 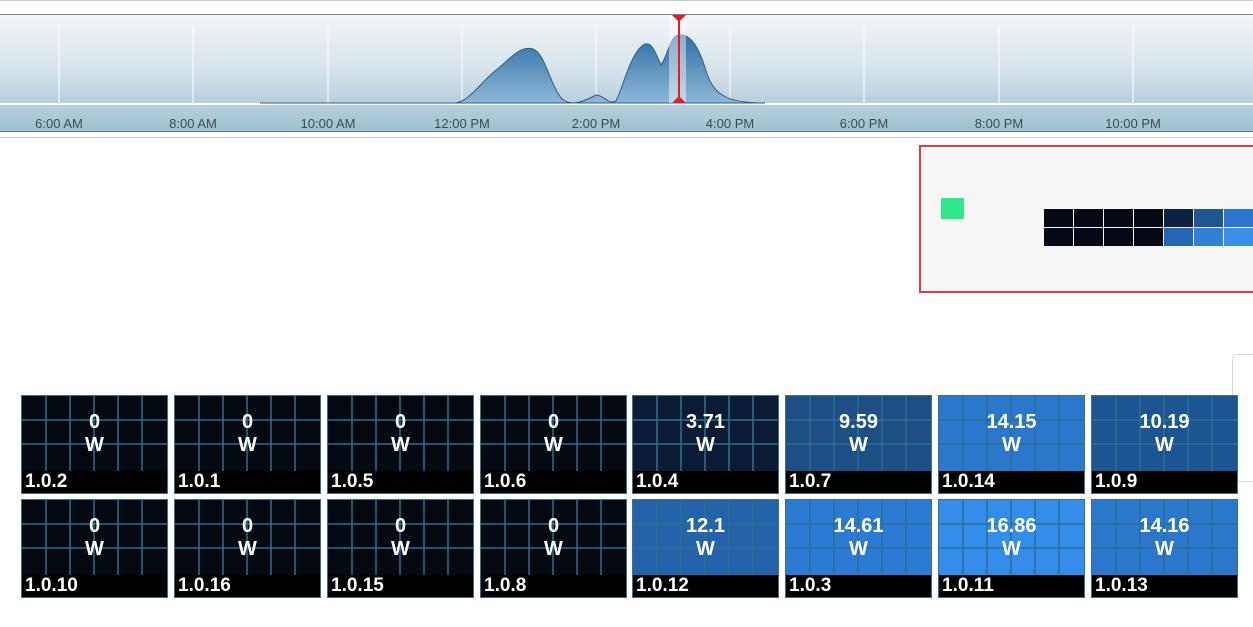 I want to click on tile-id-label: 1.0.5, so click(x=400, y=482).